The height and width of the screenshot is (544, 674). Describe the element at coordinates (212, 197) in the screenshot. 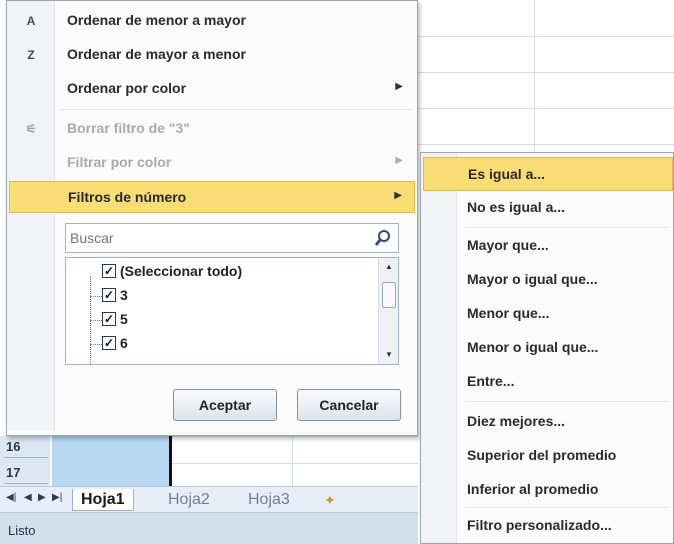

I see `menu-item-number-filters: Filtros de número ▶` at that location.